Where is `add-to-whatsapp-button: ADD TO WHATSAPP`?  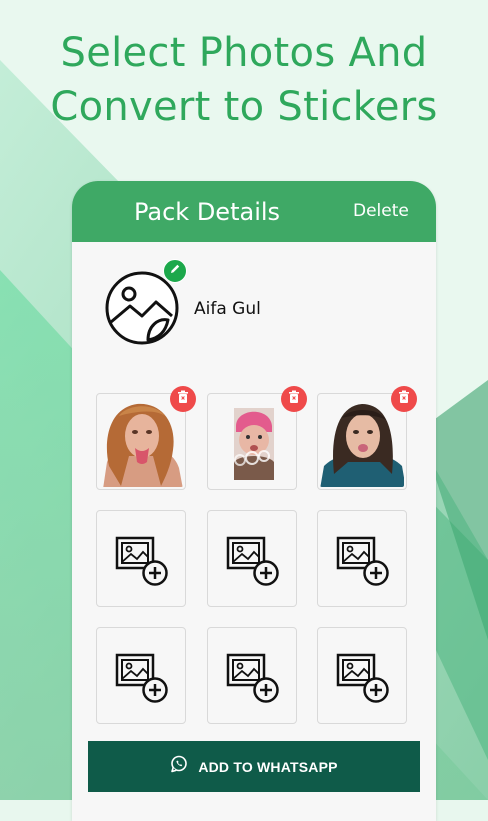 add-to-whatsapp-button: ADD TO WHATSAPP is located at coordinates (254, 766).